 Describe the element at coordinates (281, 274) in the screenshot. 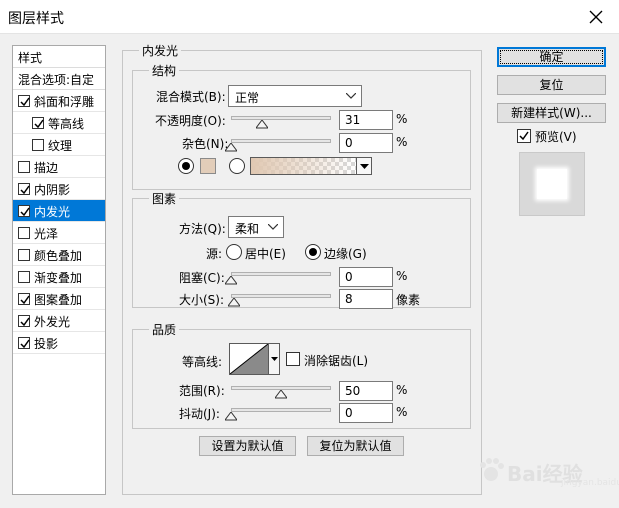

I see `choke-slider` at that location.